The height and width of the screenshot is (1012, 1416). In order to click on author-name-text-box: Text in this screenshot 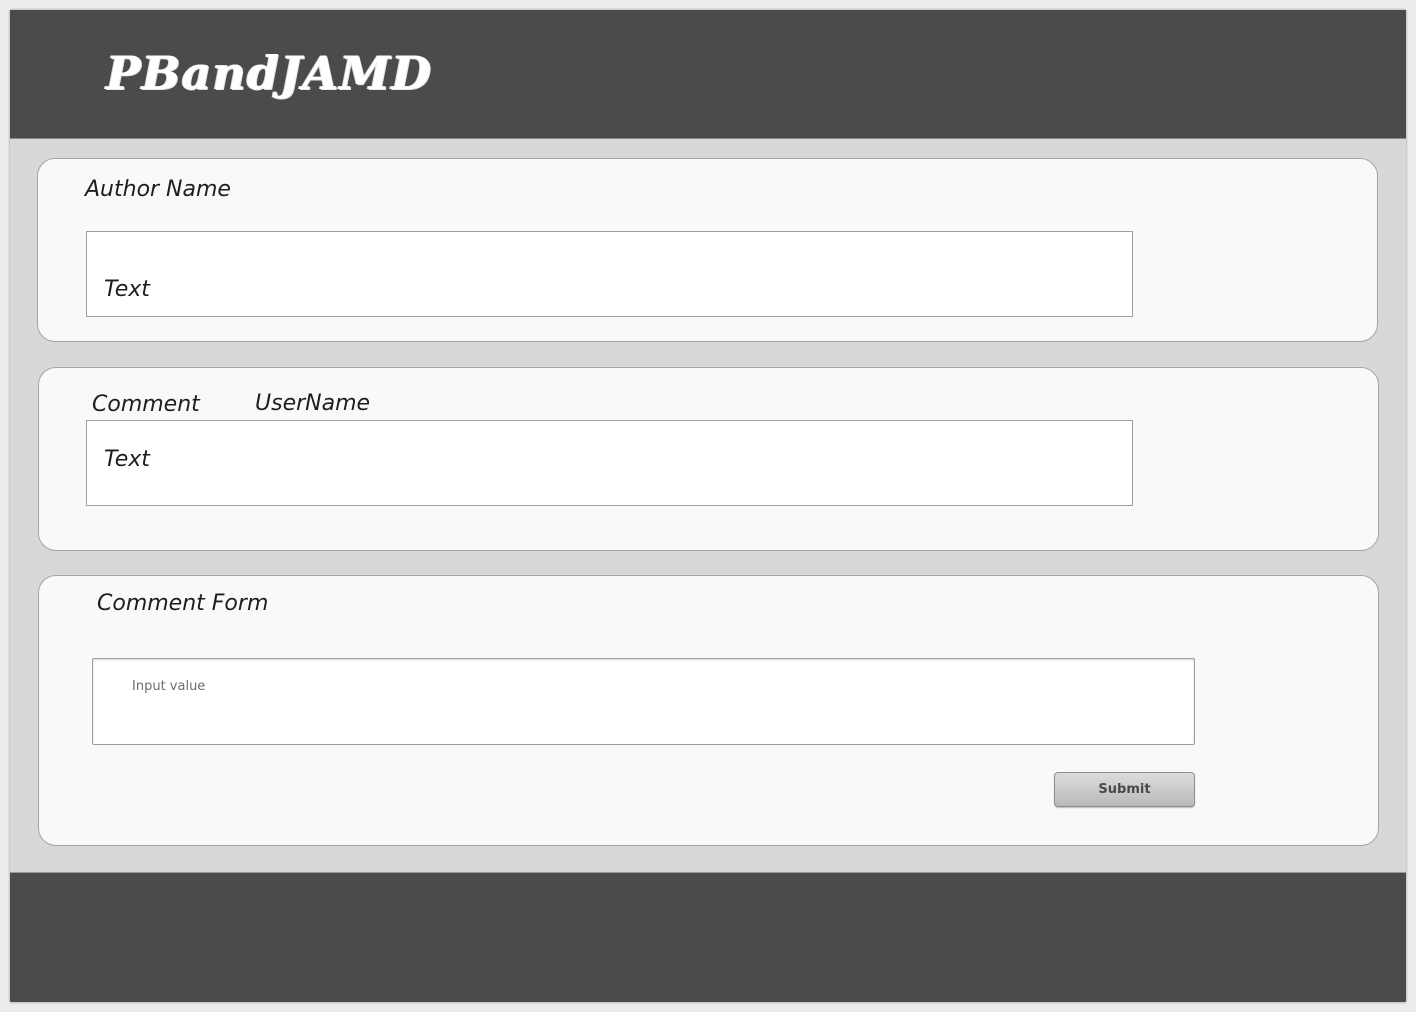, I will do `click(609, 274)`.